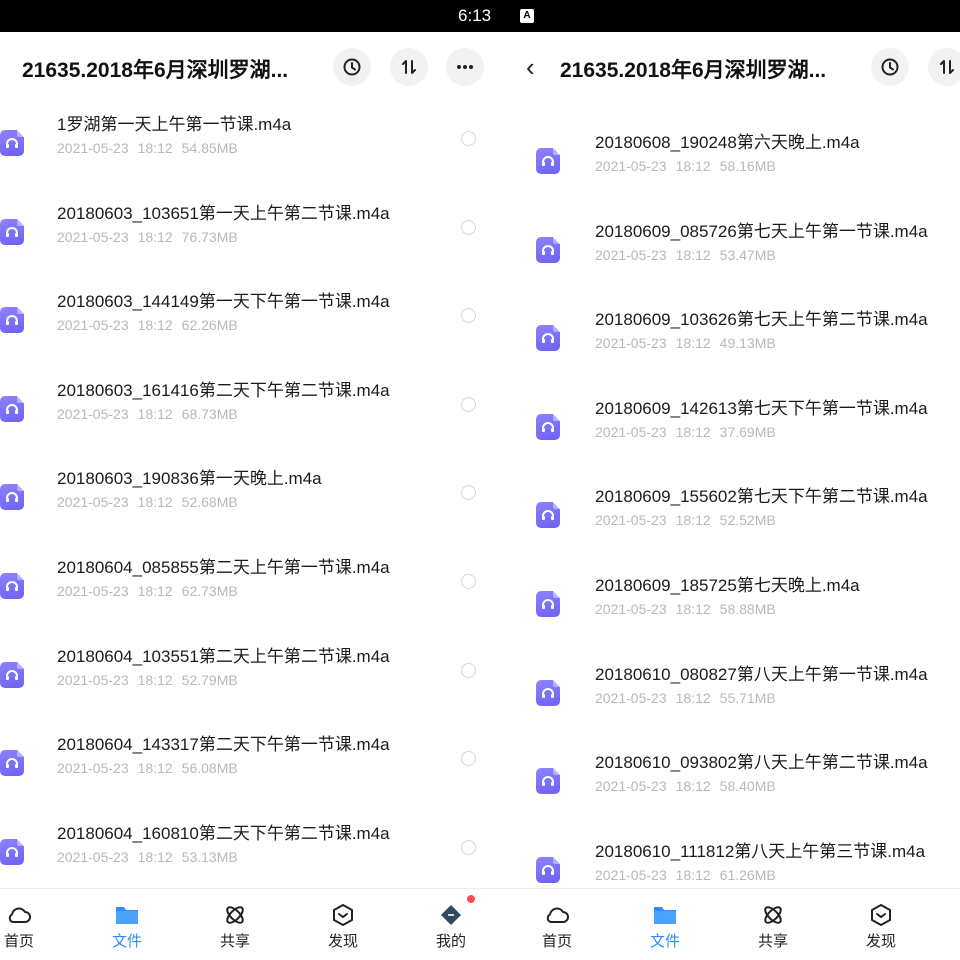 The width and height of the screenshot is (960, 960). I want to click on cloud-icon, so click(557, 915).